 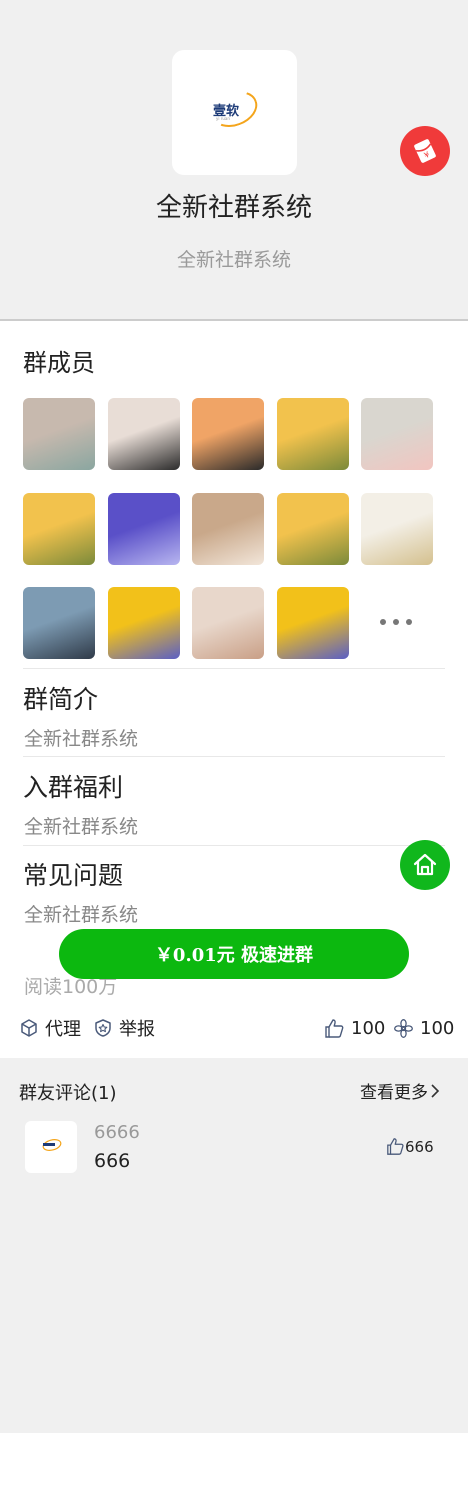 What do you see at coordinates (397, 622) in the screenshot?
I see `more-members-icon` at bounding box center [397, 622].